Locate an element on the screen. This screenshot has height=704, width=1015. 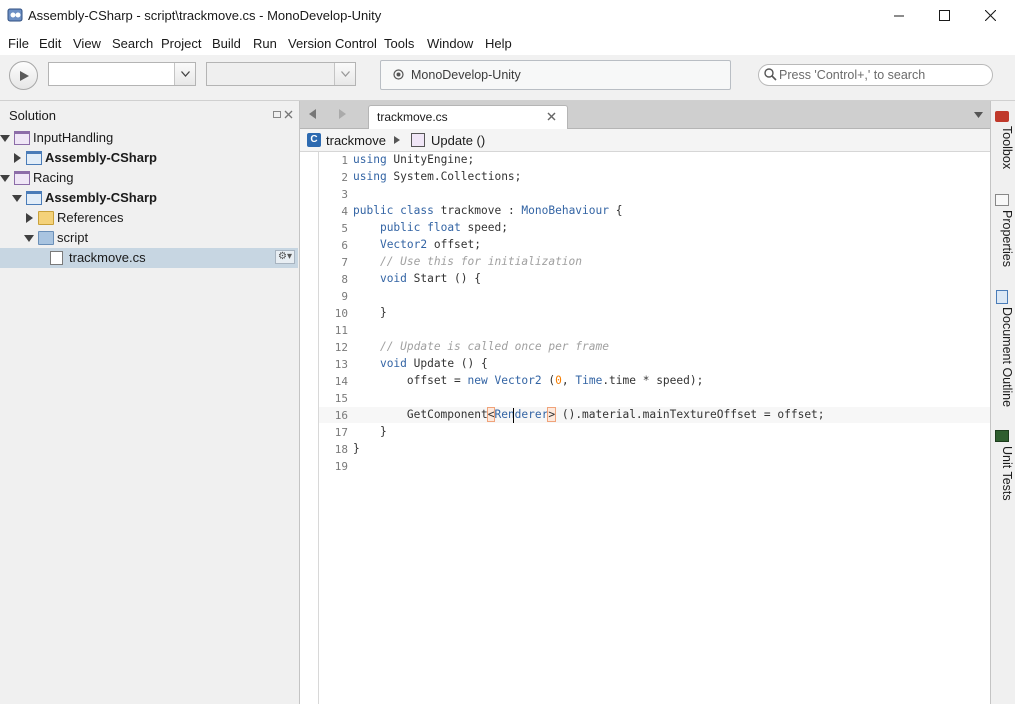
tree-item-label: trackmove.cs is located at coordinates (107, 257).